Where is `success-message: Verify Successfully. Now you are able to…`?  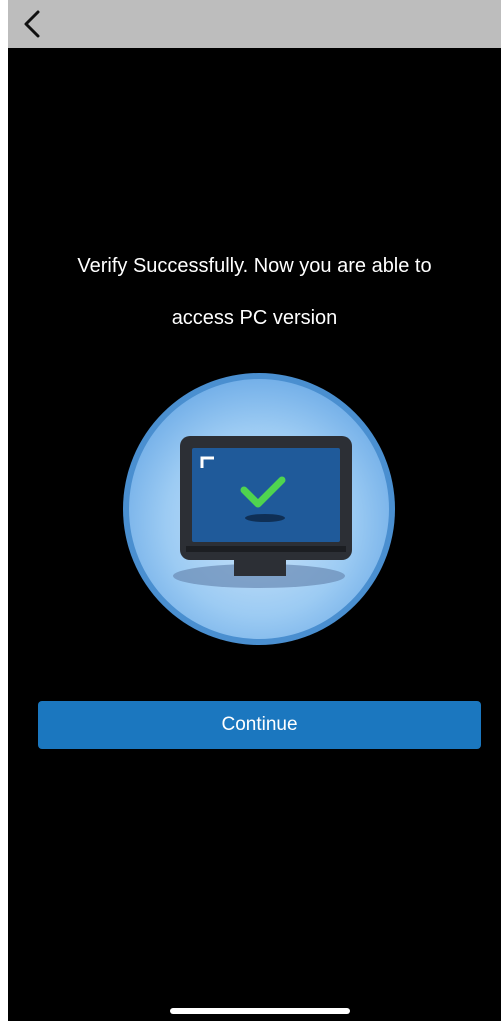
success-message: Verify Successfully. Now you are able to… is located at coordinates (254, 292).